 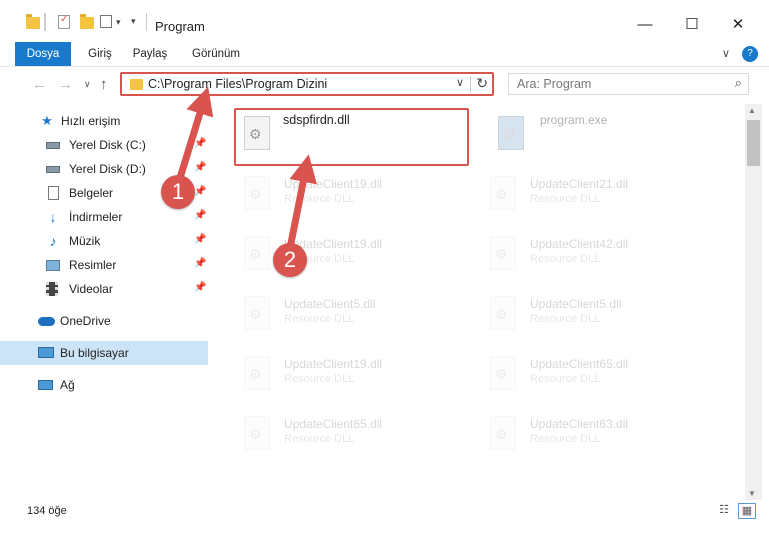 I want to click on arrow-2-to-file, so click(x=301, y=201).